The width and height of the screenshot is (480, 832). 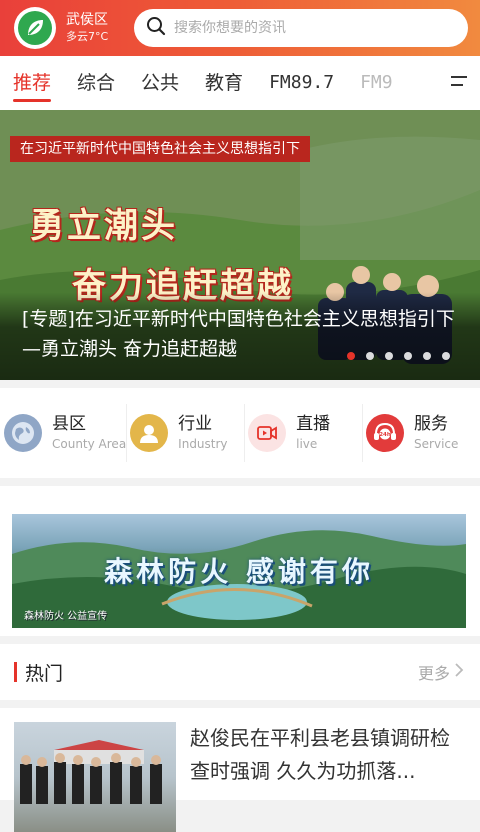 I want to click on leaf-logo-icon, so click(x=35, y=28).